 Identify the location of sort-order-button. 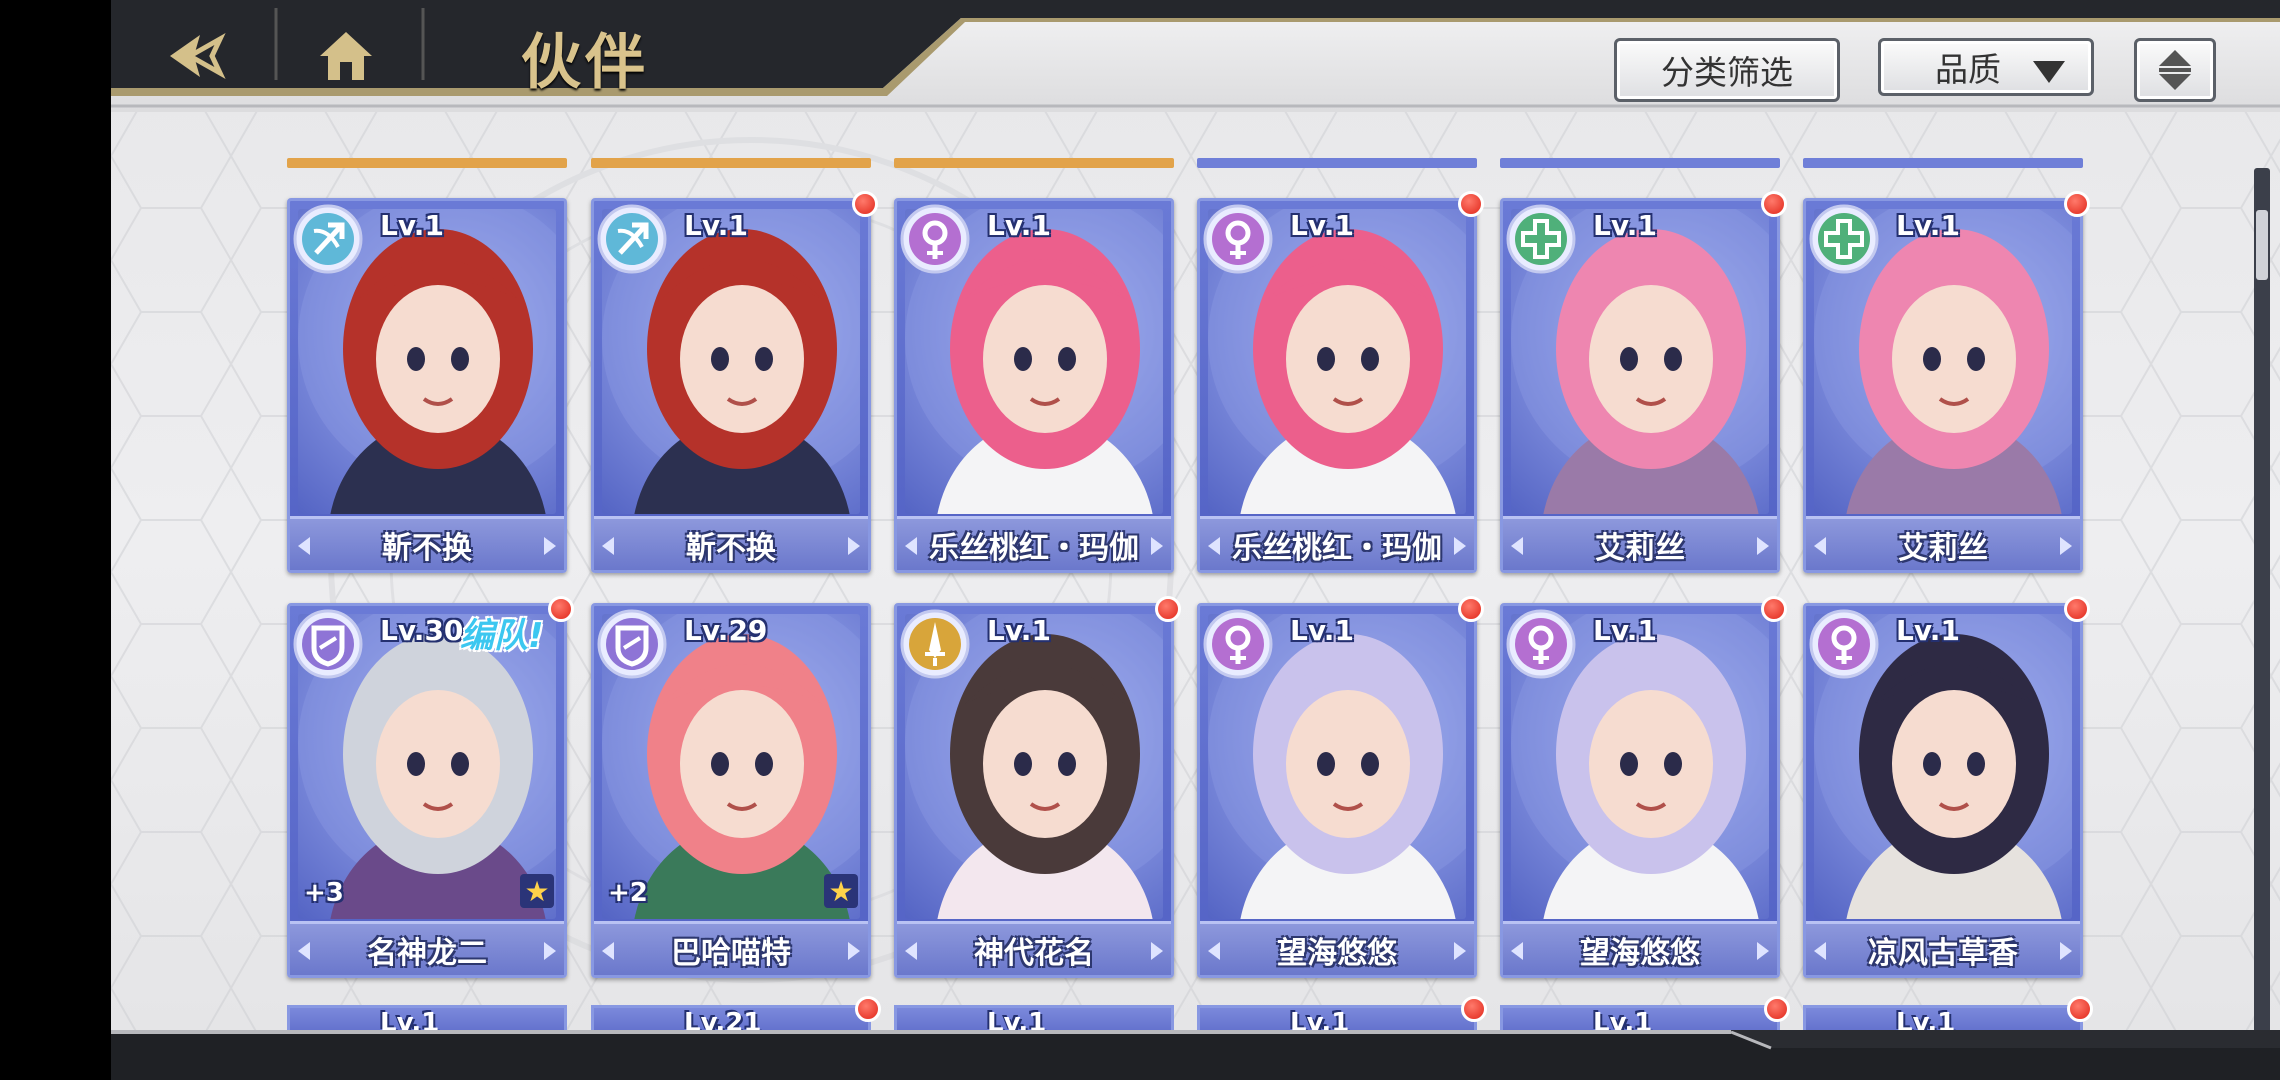
(2175, 70).